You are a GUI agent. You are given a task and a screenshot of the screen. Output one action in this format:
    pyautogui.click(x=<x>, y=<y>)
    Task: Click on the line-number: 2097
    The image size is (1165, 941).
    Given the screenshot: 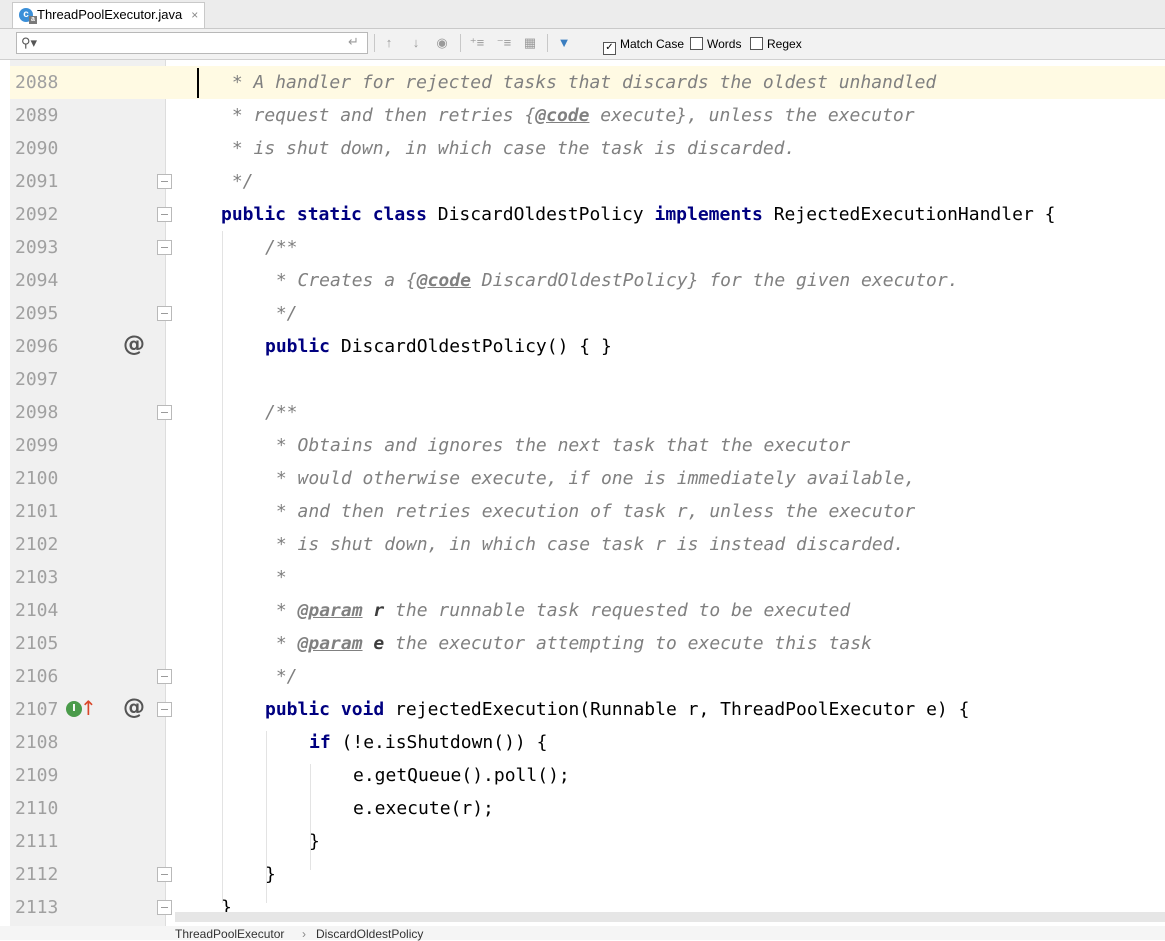 What is the action you would take?
    pyautogui.click(x=37, y=379)
    